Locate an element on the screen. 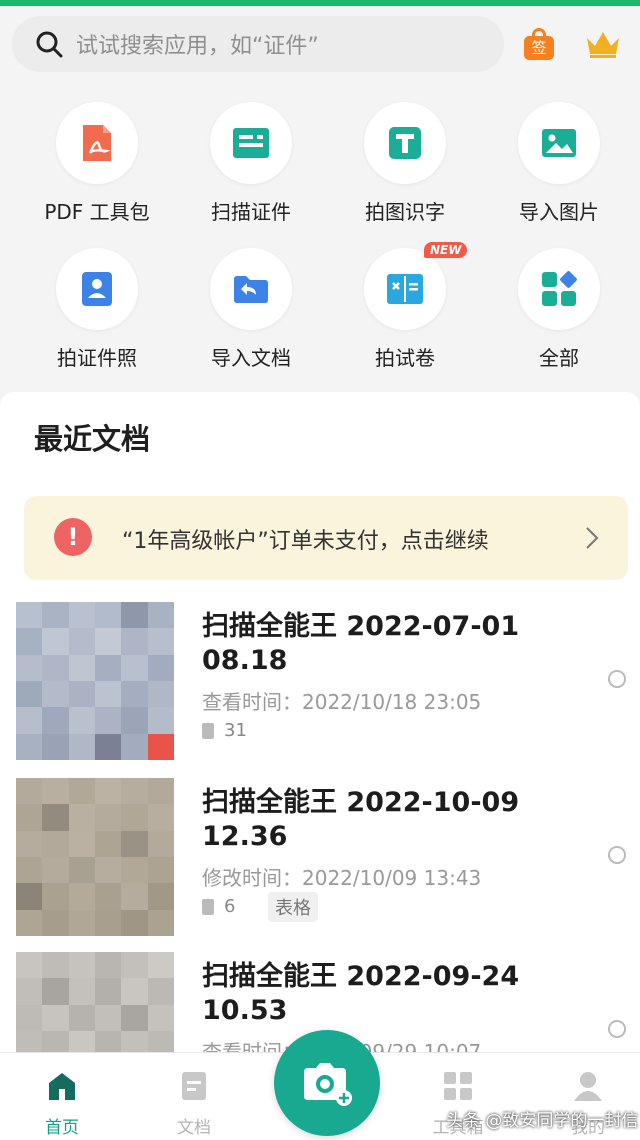  tool-label: 全部 is located at coordinates (559, 358).